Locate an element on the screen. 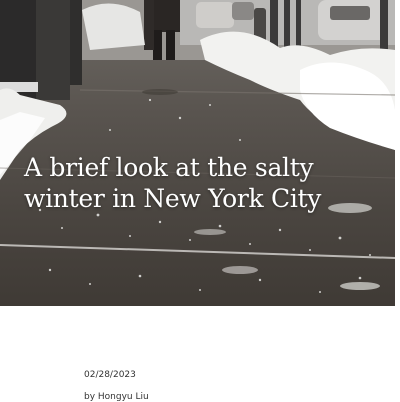 Image resolution: width=400 pixels, height=402 pixels. article-date: 02/28/2023 is located at coordinates (110, 375).